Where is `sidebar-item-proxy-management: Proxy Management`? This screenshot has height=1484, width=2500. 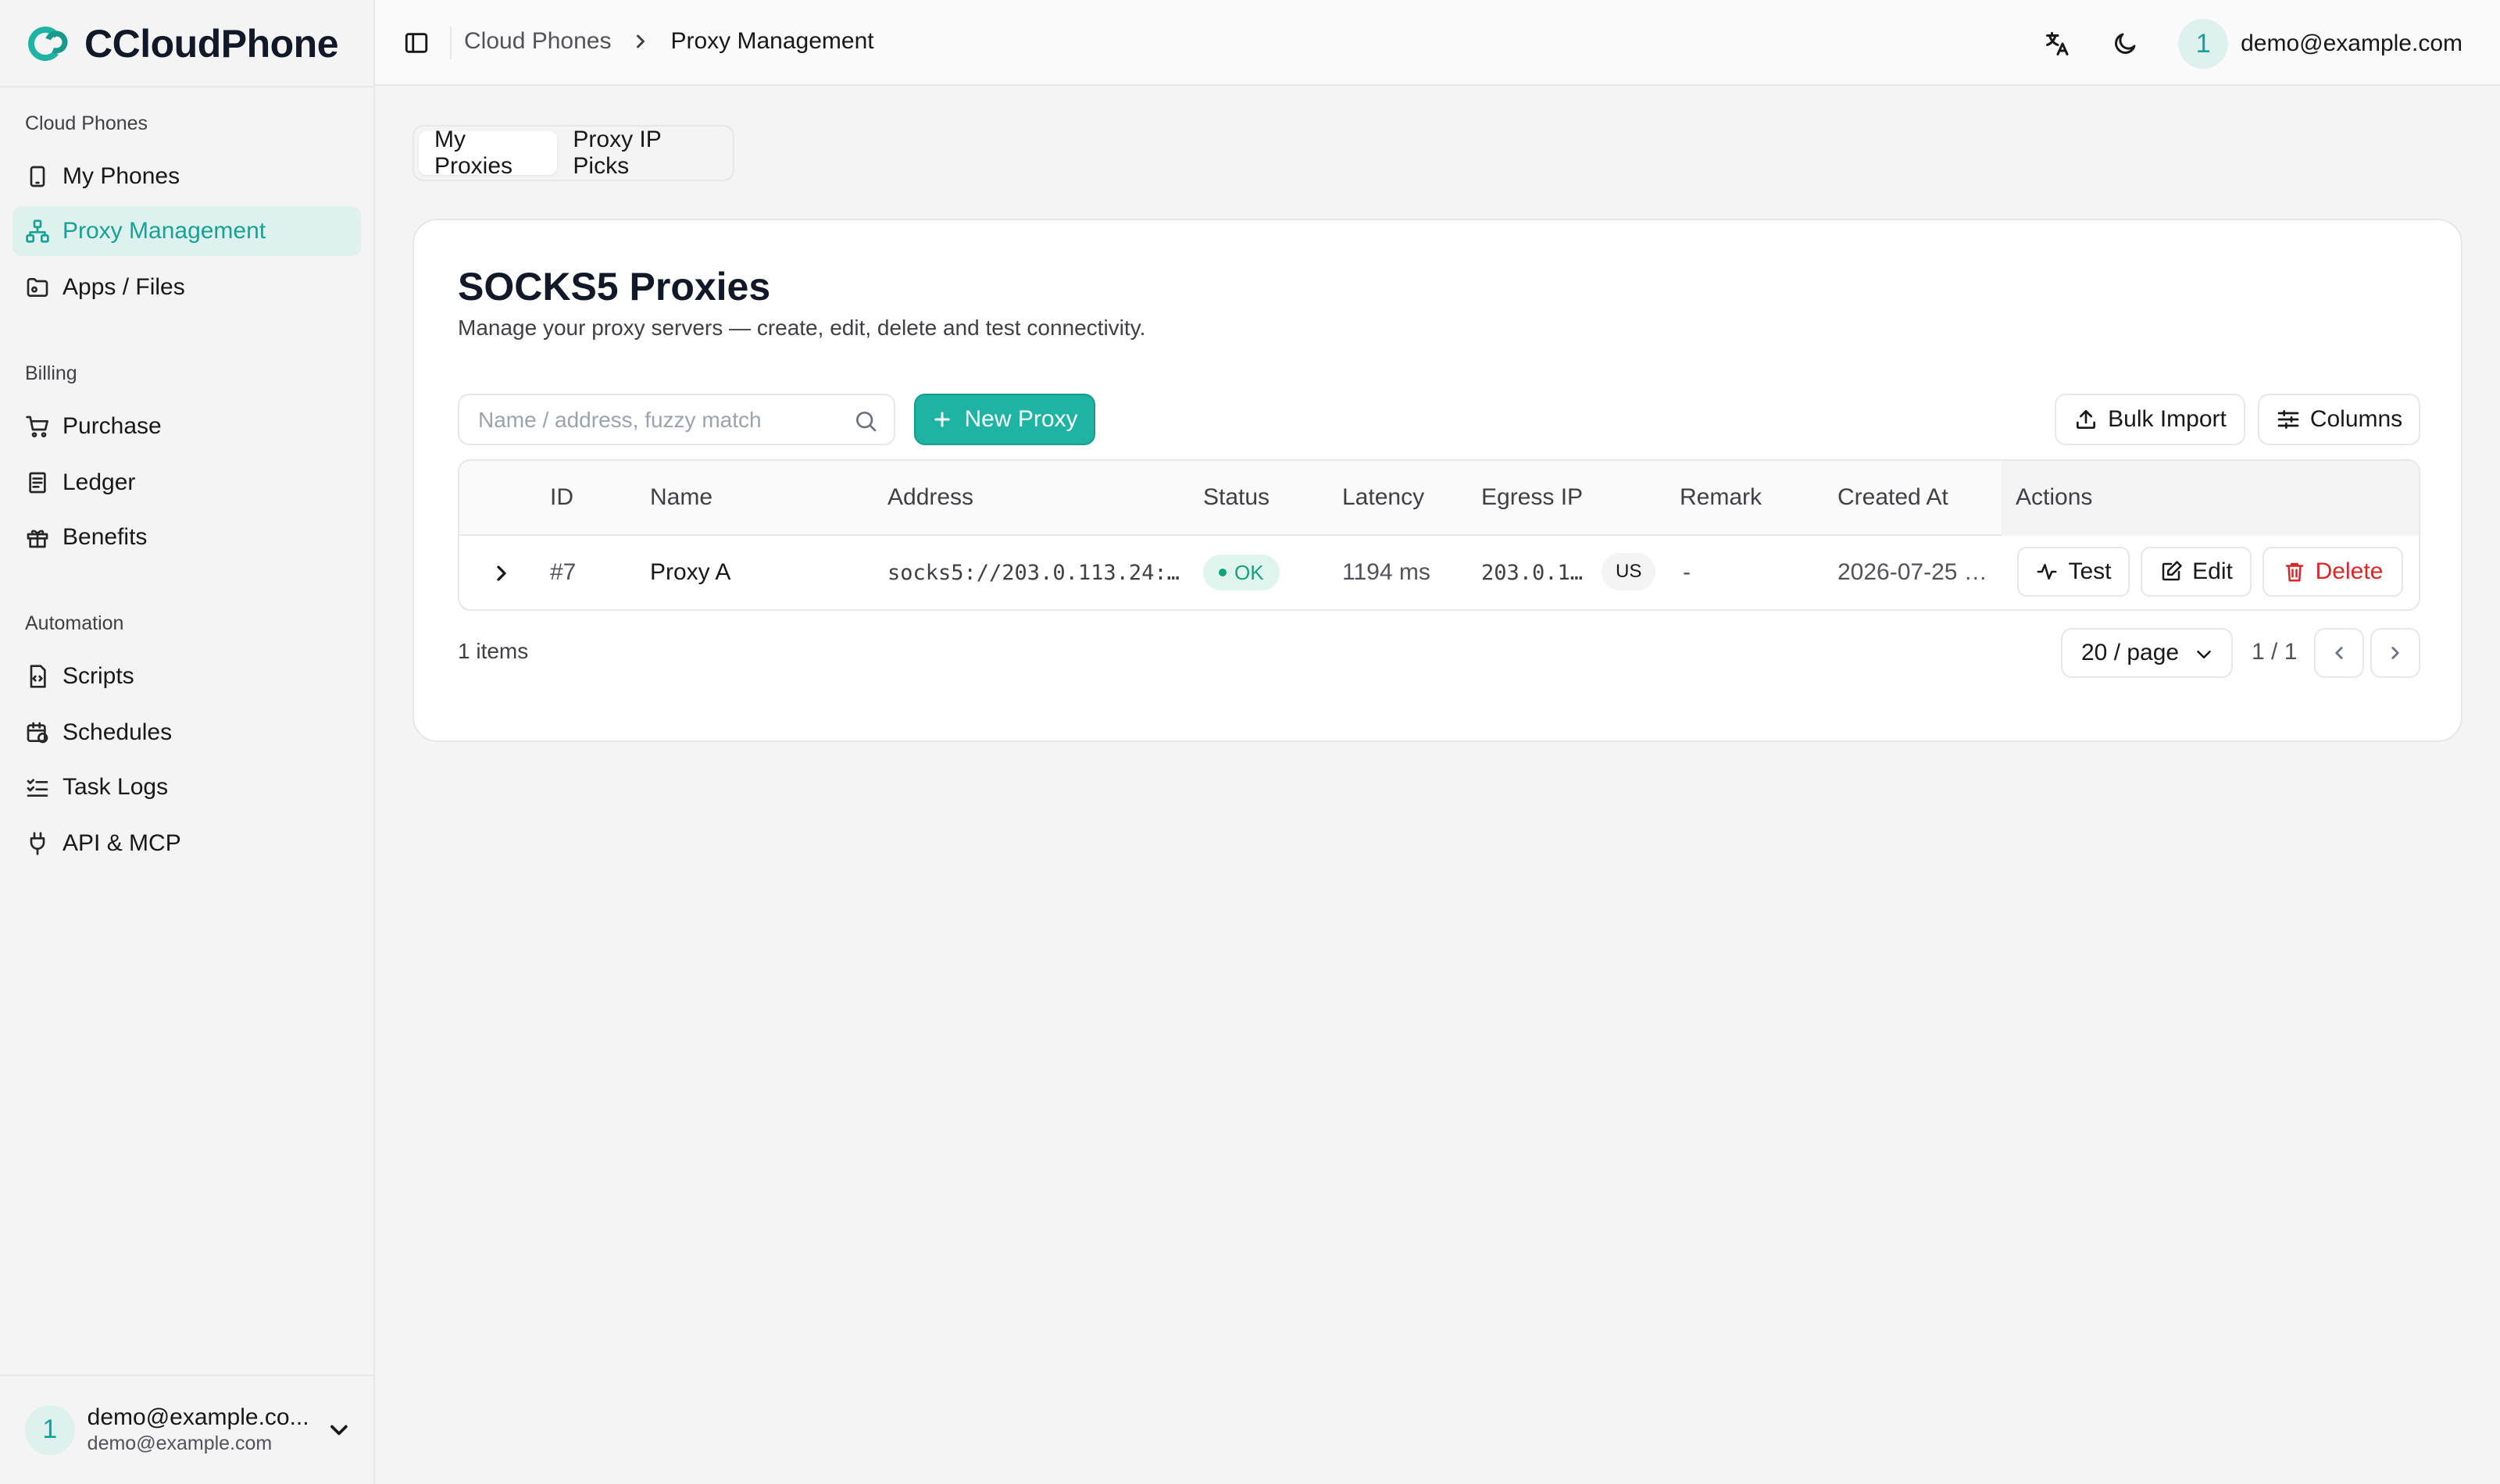 sidebar-item-proxy-management: Proxy Management is located at coordinates (186, 231).